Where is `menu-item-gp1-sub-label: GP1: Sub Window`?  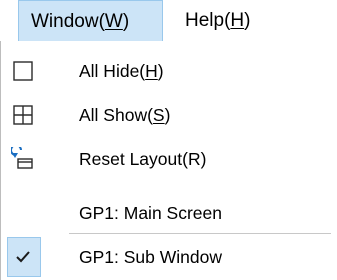
menu-item-gp1-sub-label: GP1: Sub Window is located at coordinates (150, 257).